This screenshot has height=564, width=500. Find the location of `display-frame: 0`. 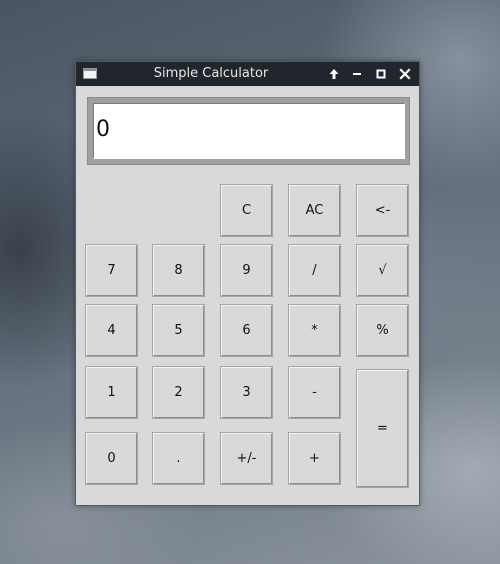

display-frame: 0 is located at coordinates (248, 131).